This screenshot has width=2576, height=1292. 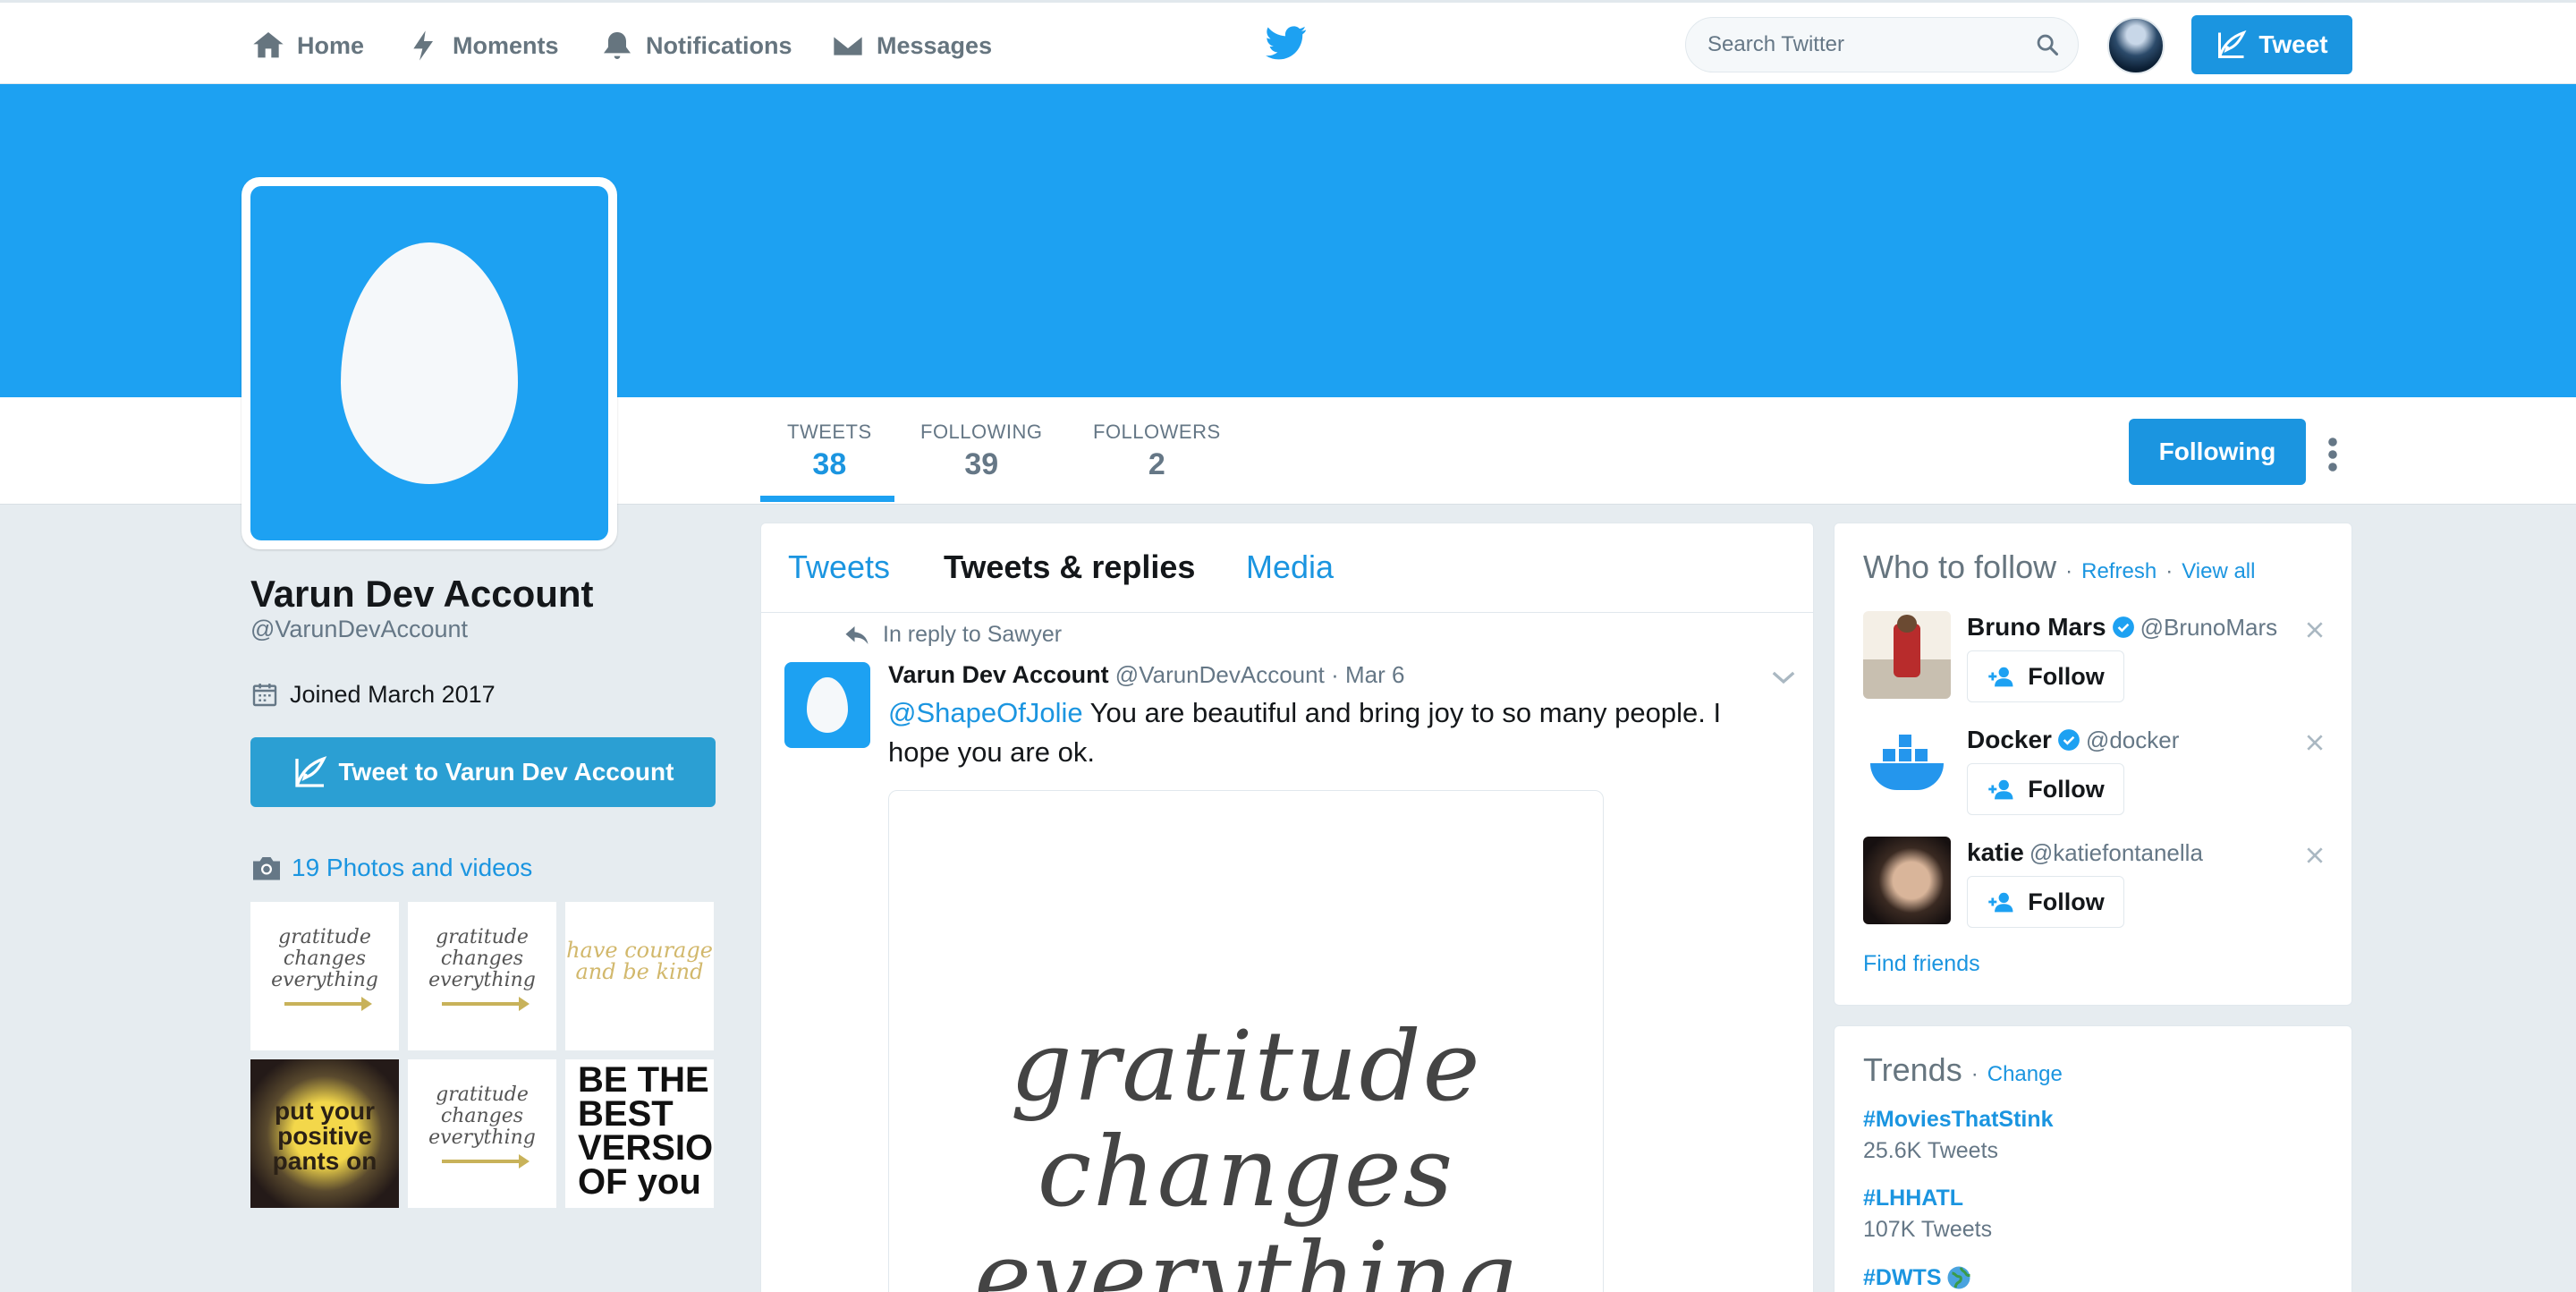 I want to click on active-stat-indicator, so click(x=827, y=499).